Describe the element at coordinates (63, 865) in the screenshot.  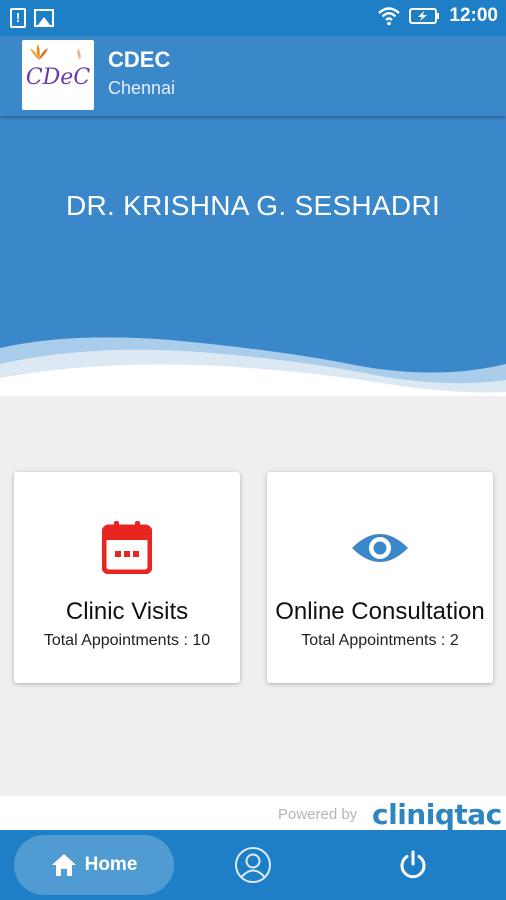
I see `home-icon` at that location.